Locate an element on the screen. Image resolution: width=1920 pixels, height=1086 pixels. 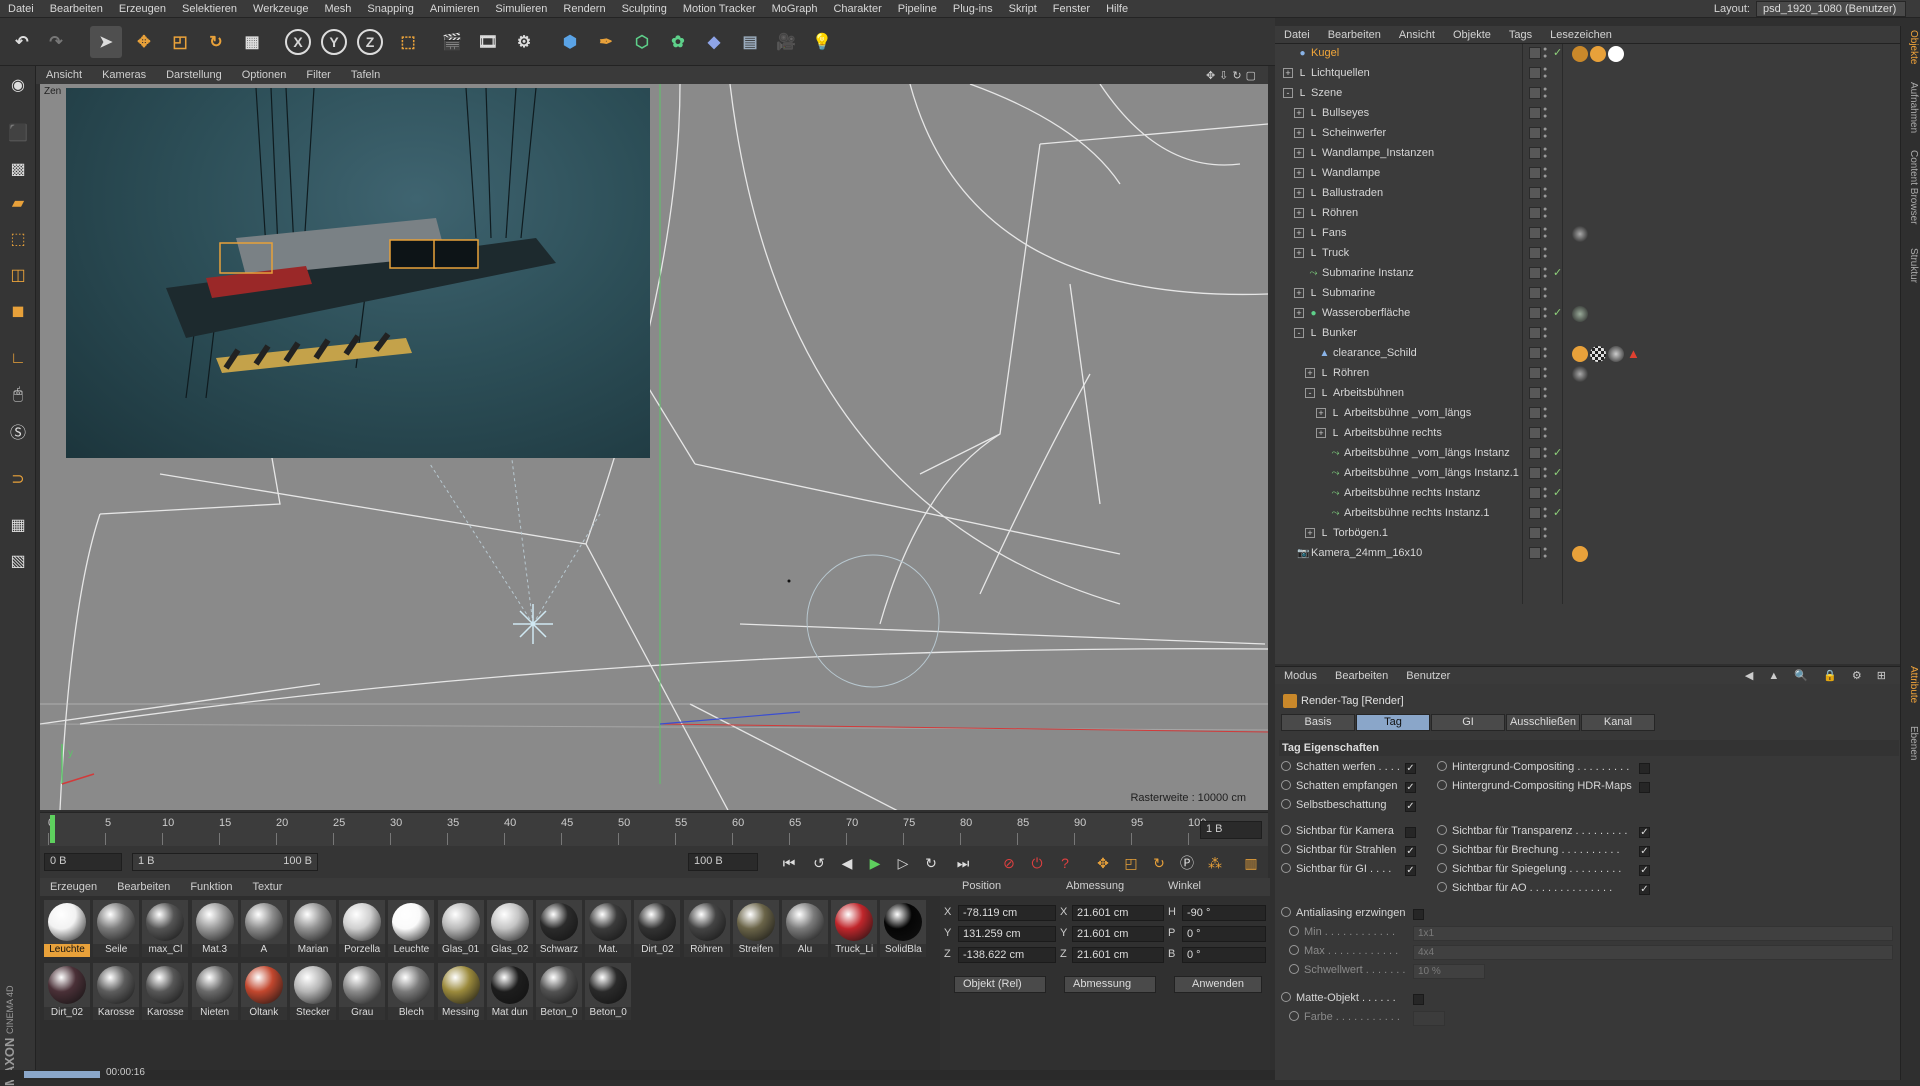
threshold-field: 10 % is located at coordinates (1449, 971).